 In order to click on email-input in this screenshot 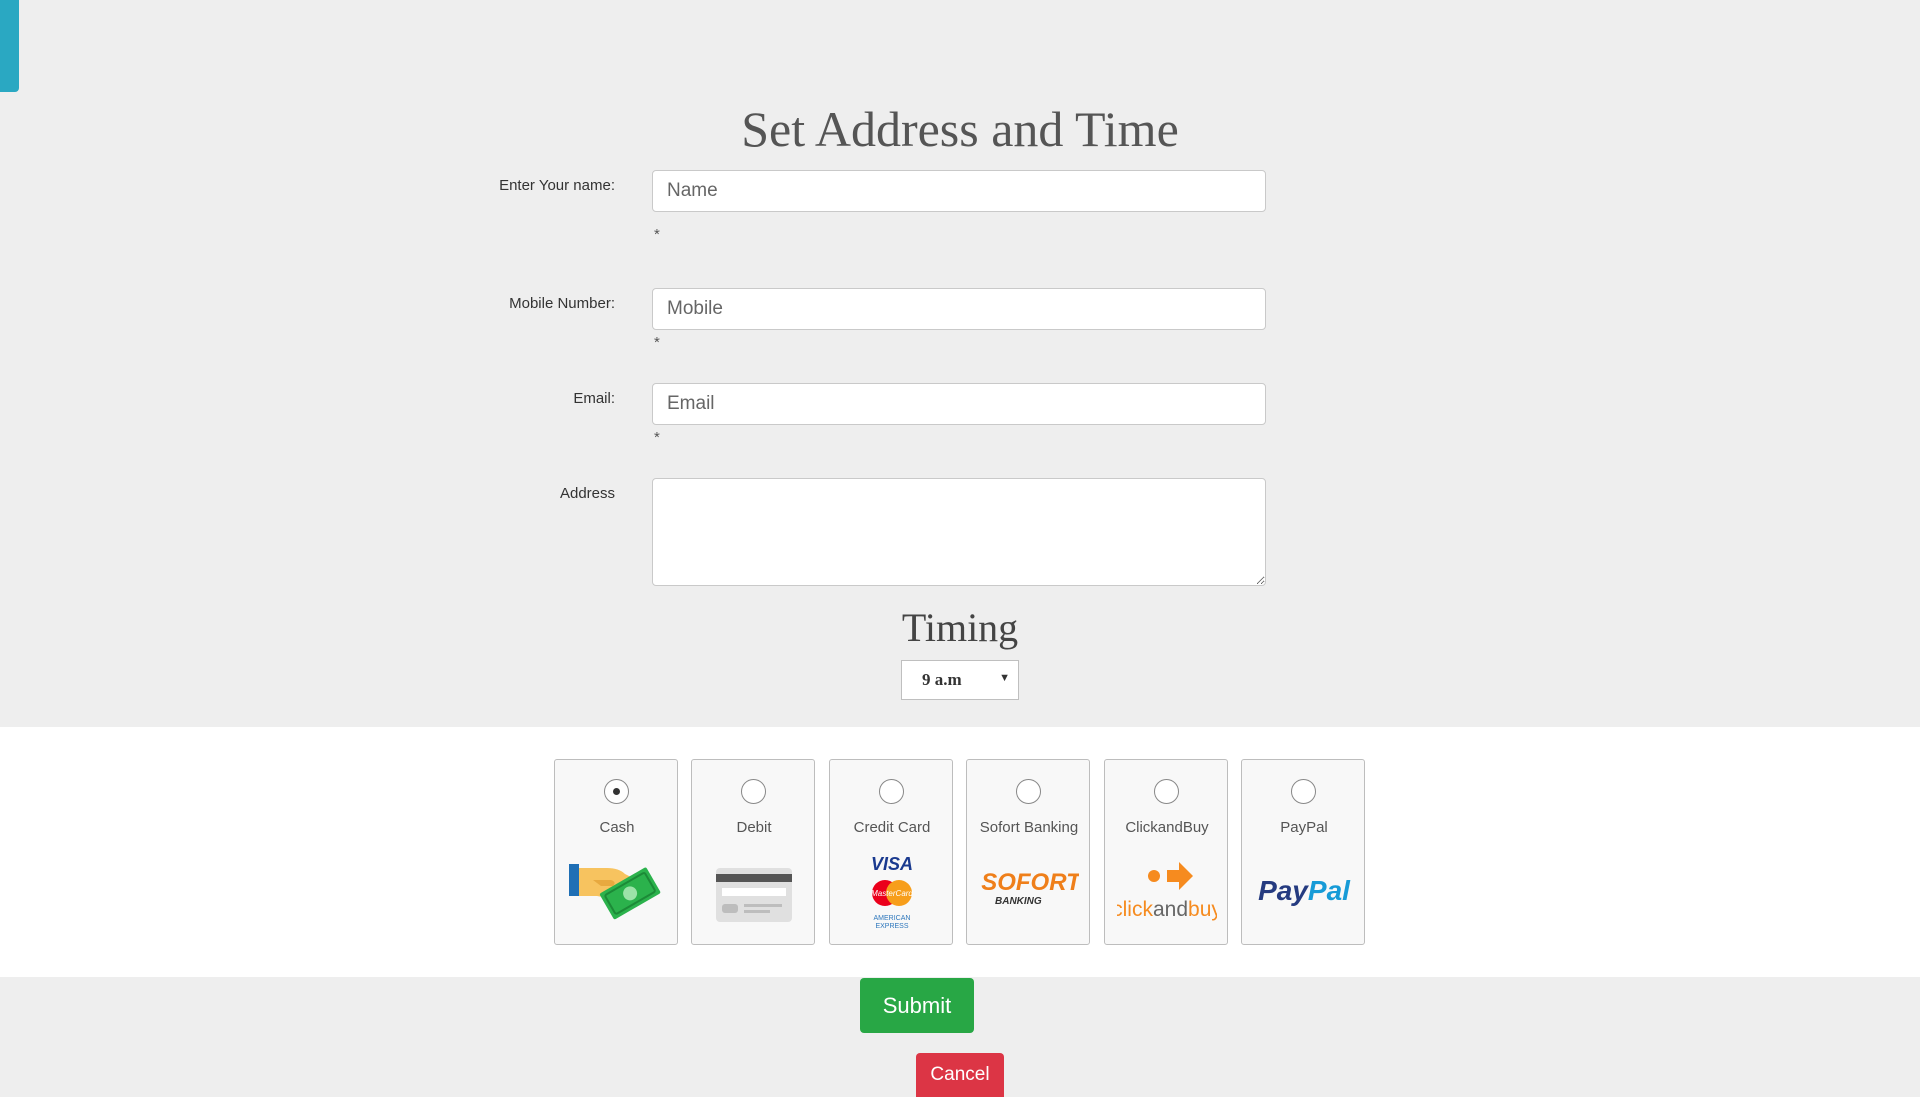, I will do `click(959, 404)`.